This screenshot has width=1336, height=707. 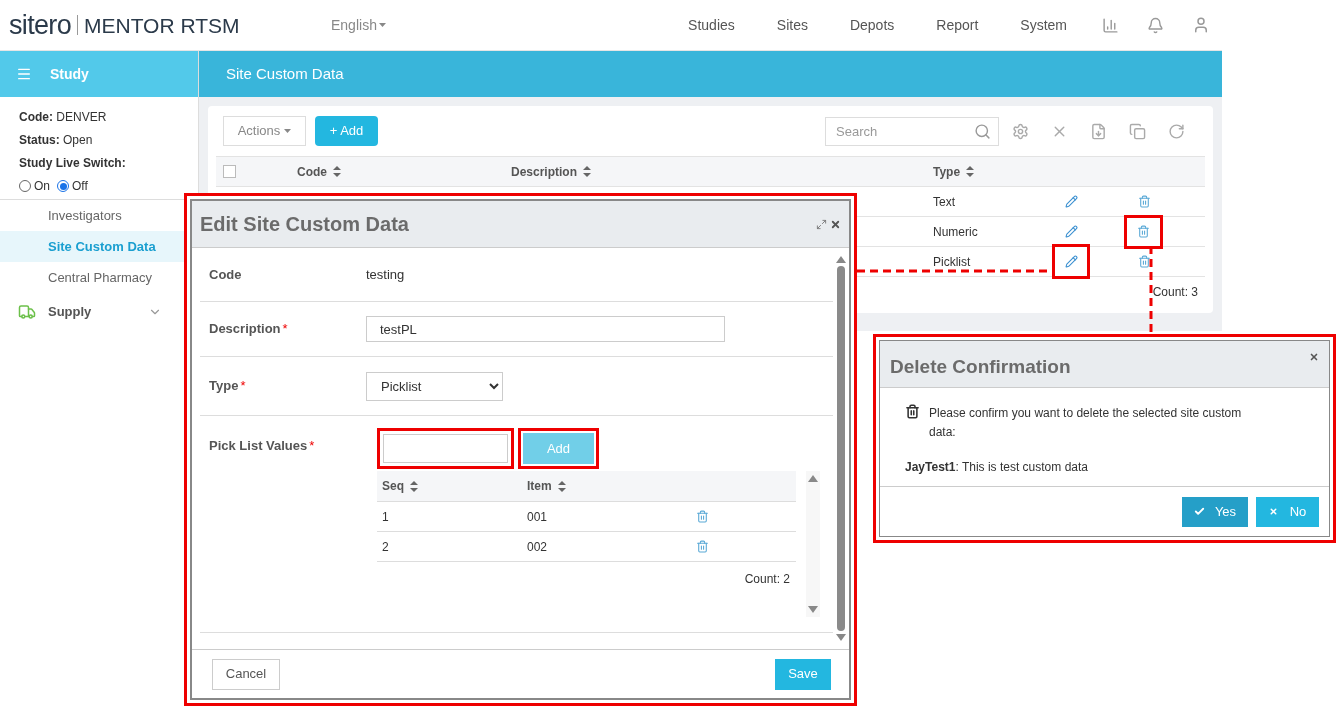 I want to click on logo-brand: sitero, so click(x=40, y=25).